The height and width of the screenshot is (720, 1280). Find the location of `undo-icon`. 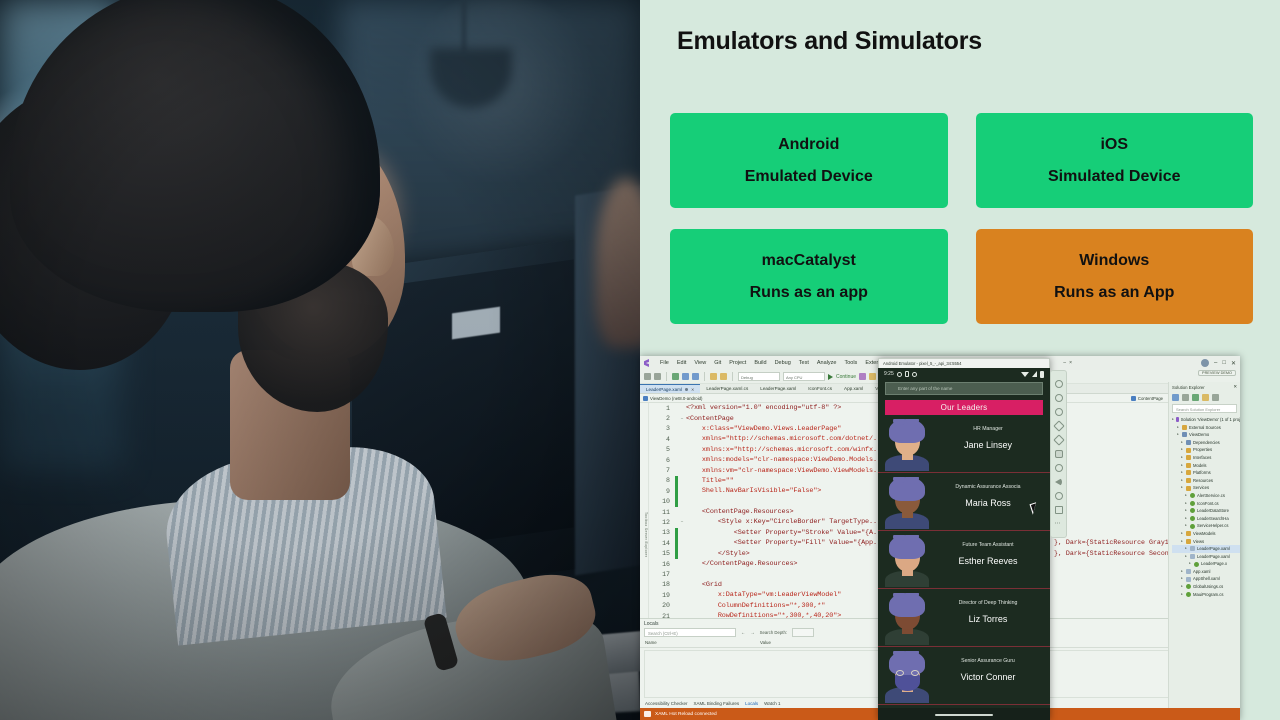

undo-icon is located at coordinates (713, 376).